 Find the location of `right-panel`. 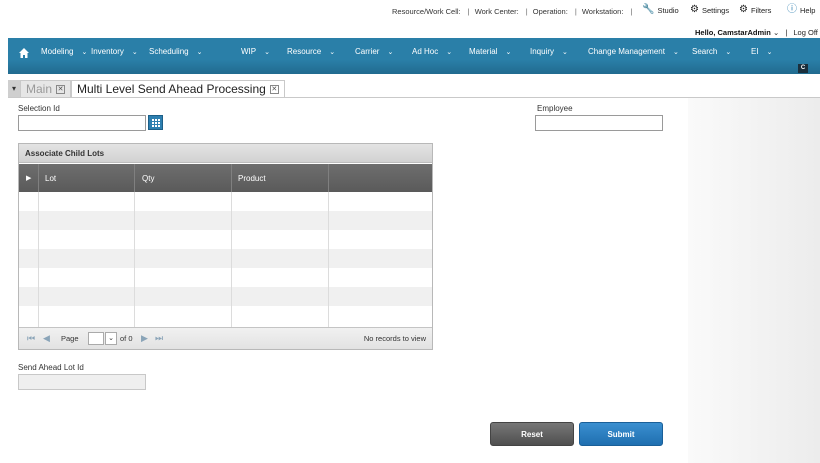

right-panel is located at coordinates (754, 280).